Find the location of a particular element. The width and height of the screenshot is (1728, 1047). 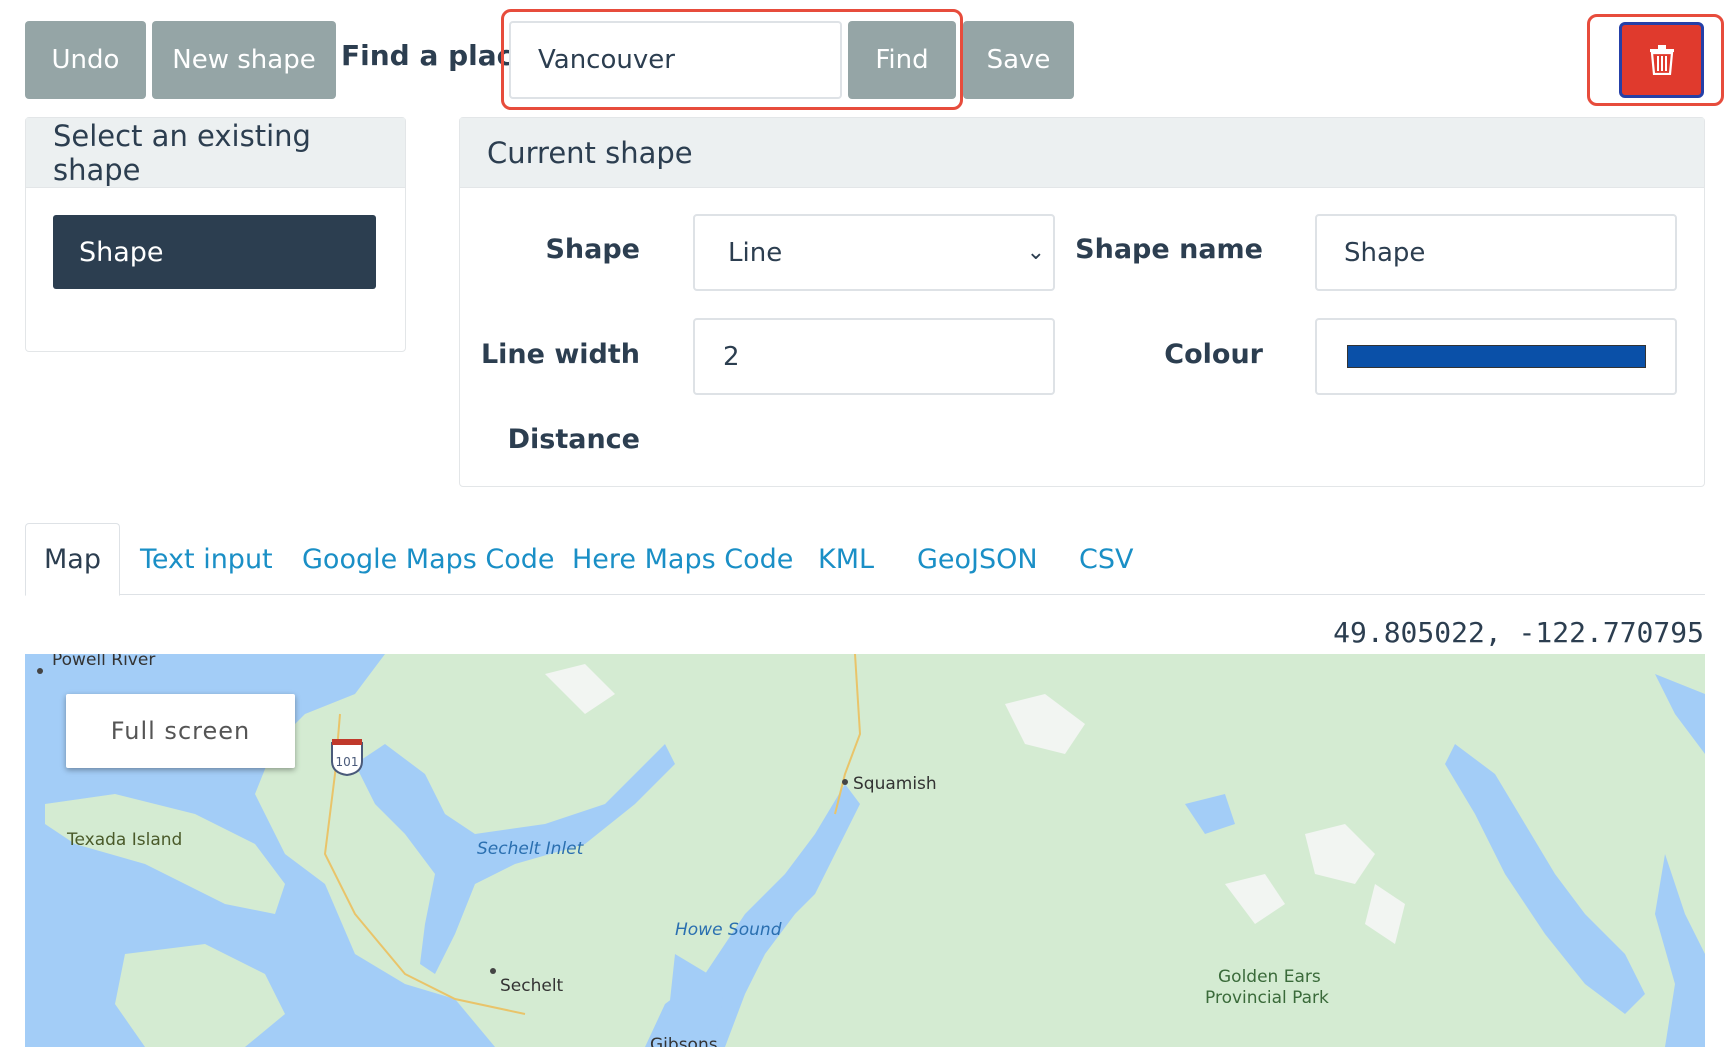

fullscreen-button: Full screen is located at coordinates (180, 731).